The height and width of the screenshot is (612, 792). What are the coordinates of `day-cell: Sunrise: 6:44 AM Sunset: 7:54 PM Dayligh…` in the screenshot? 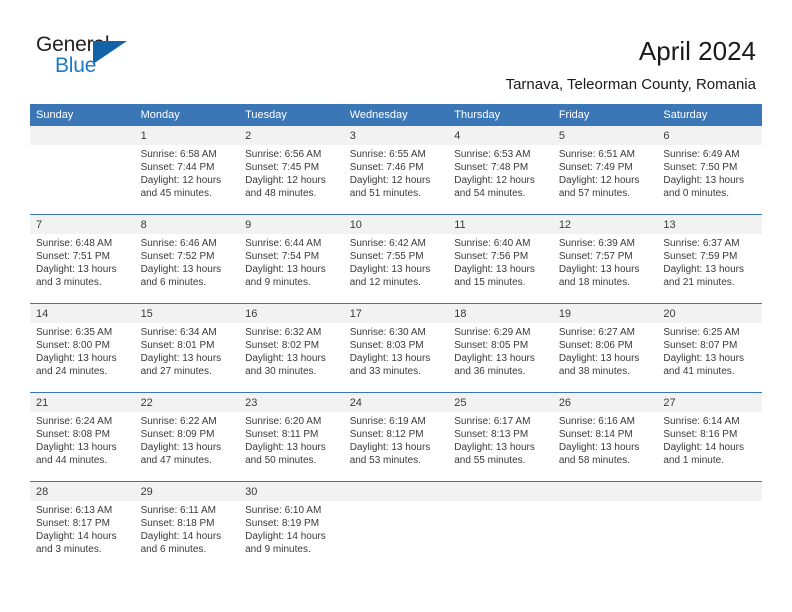 It's located at (291, 269).